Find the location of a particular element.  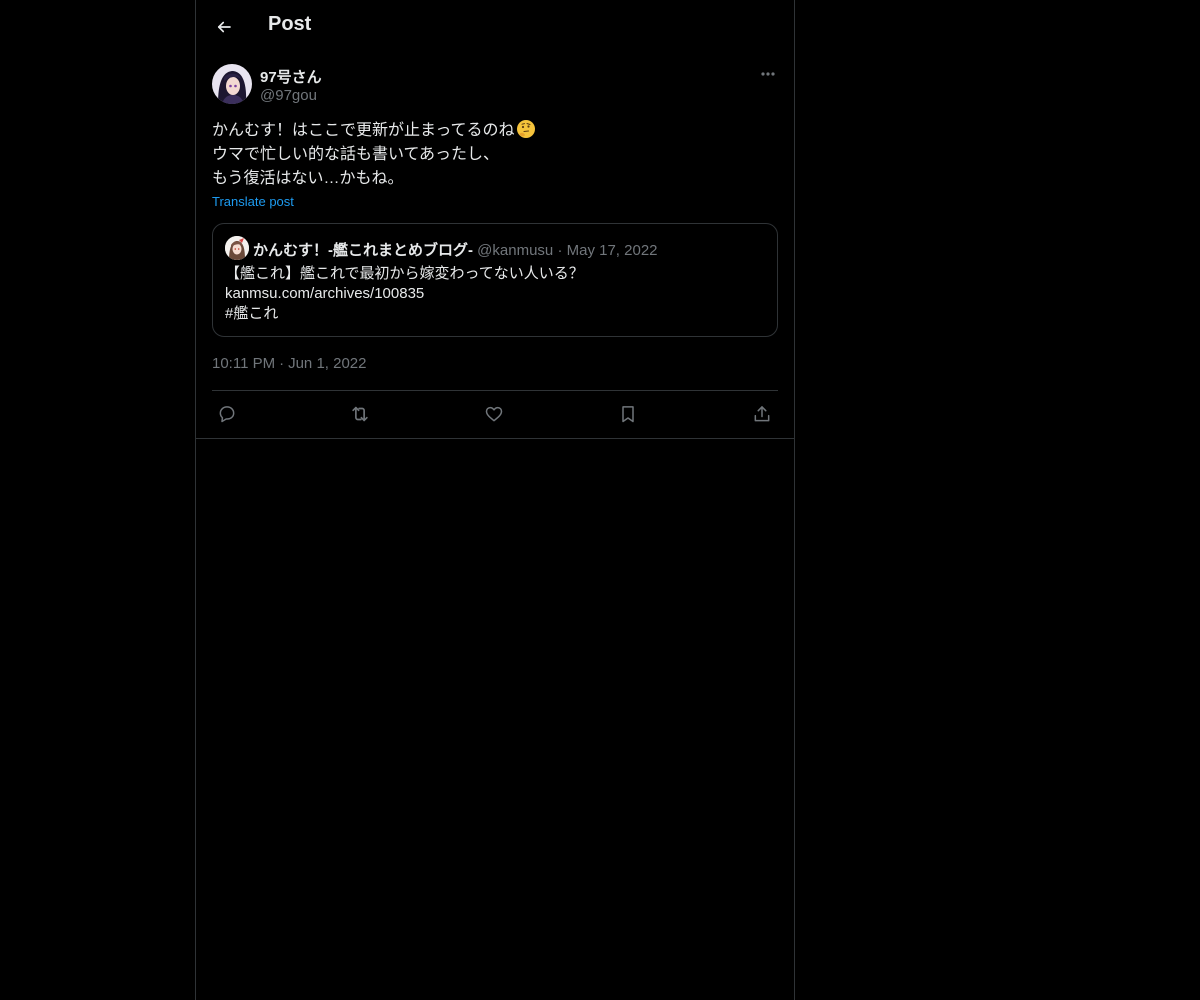

post-timestamp: 10:11 PM · Jun 1, 2022 is located at coordinates (289, 363).